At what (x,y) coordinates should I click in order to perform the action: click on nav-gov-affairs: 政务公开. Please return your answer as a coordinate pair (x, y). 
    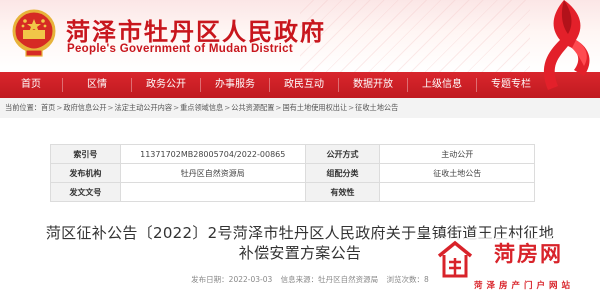
    Looking at the image, I should click on (166, 85).